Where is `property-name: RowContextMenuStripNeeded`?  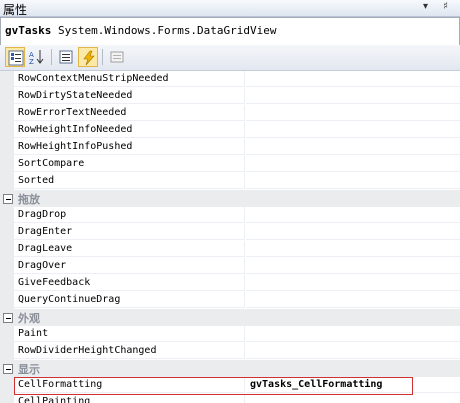 property-name: RowContextMenuStripNeeded is located at coordinates (129, 79).